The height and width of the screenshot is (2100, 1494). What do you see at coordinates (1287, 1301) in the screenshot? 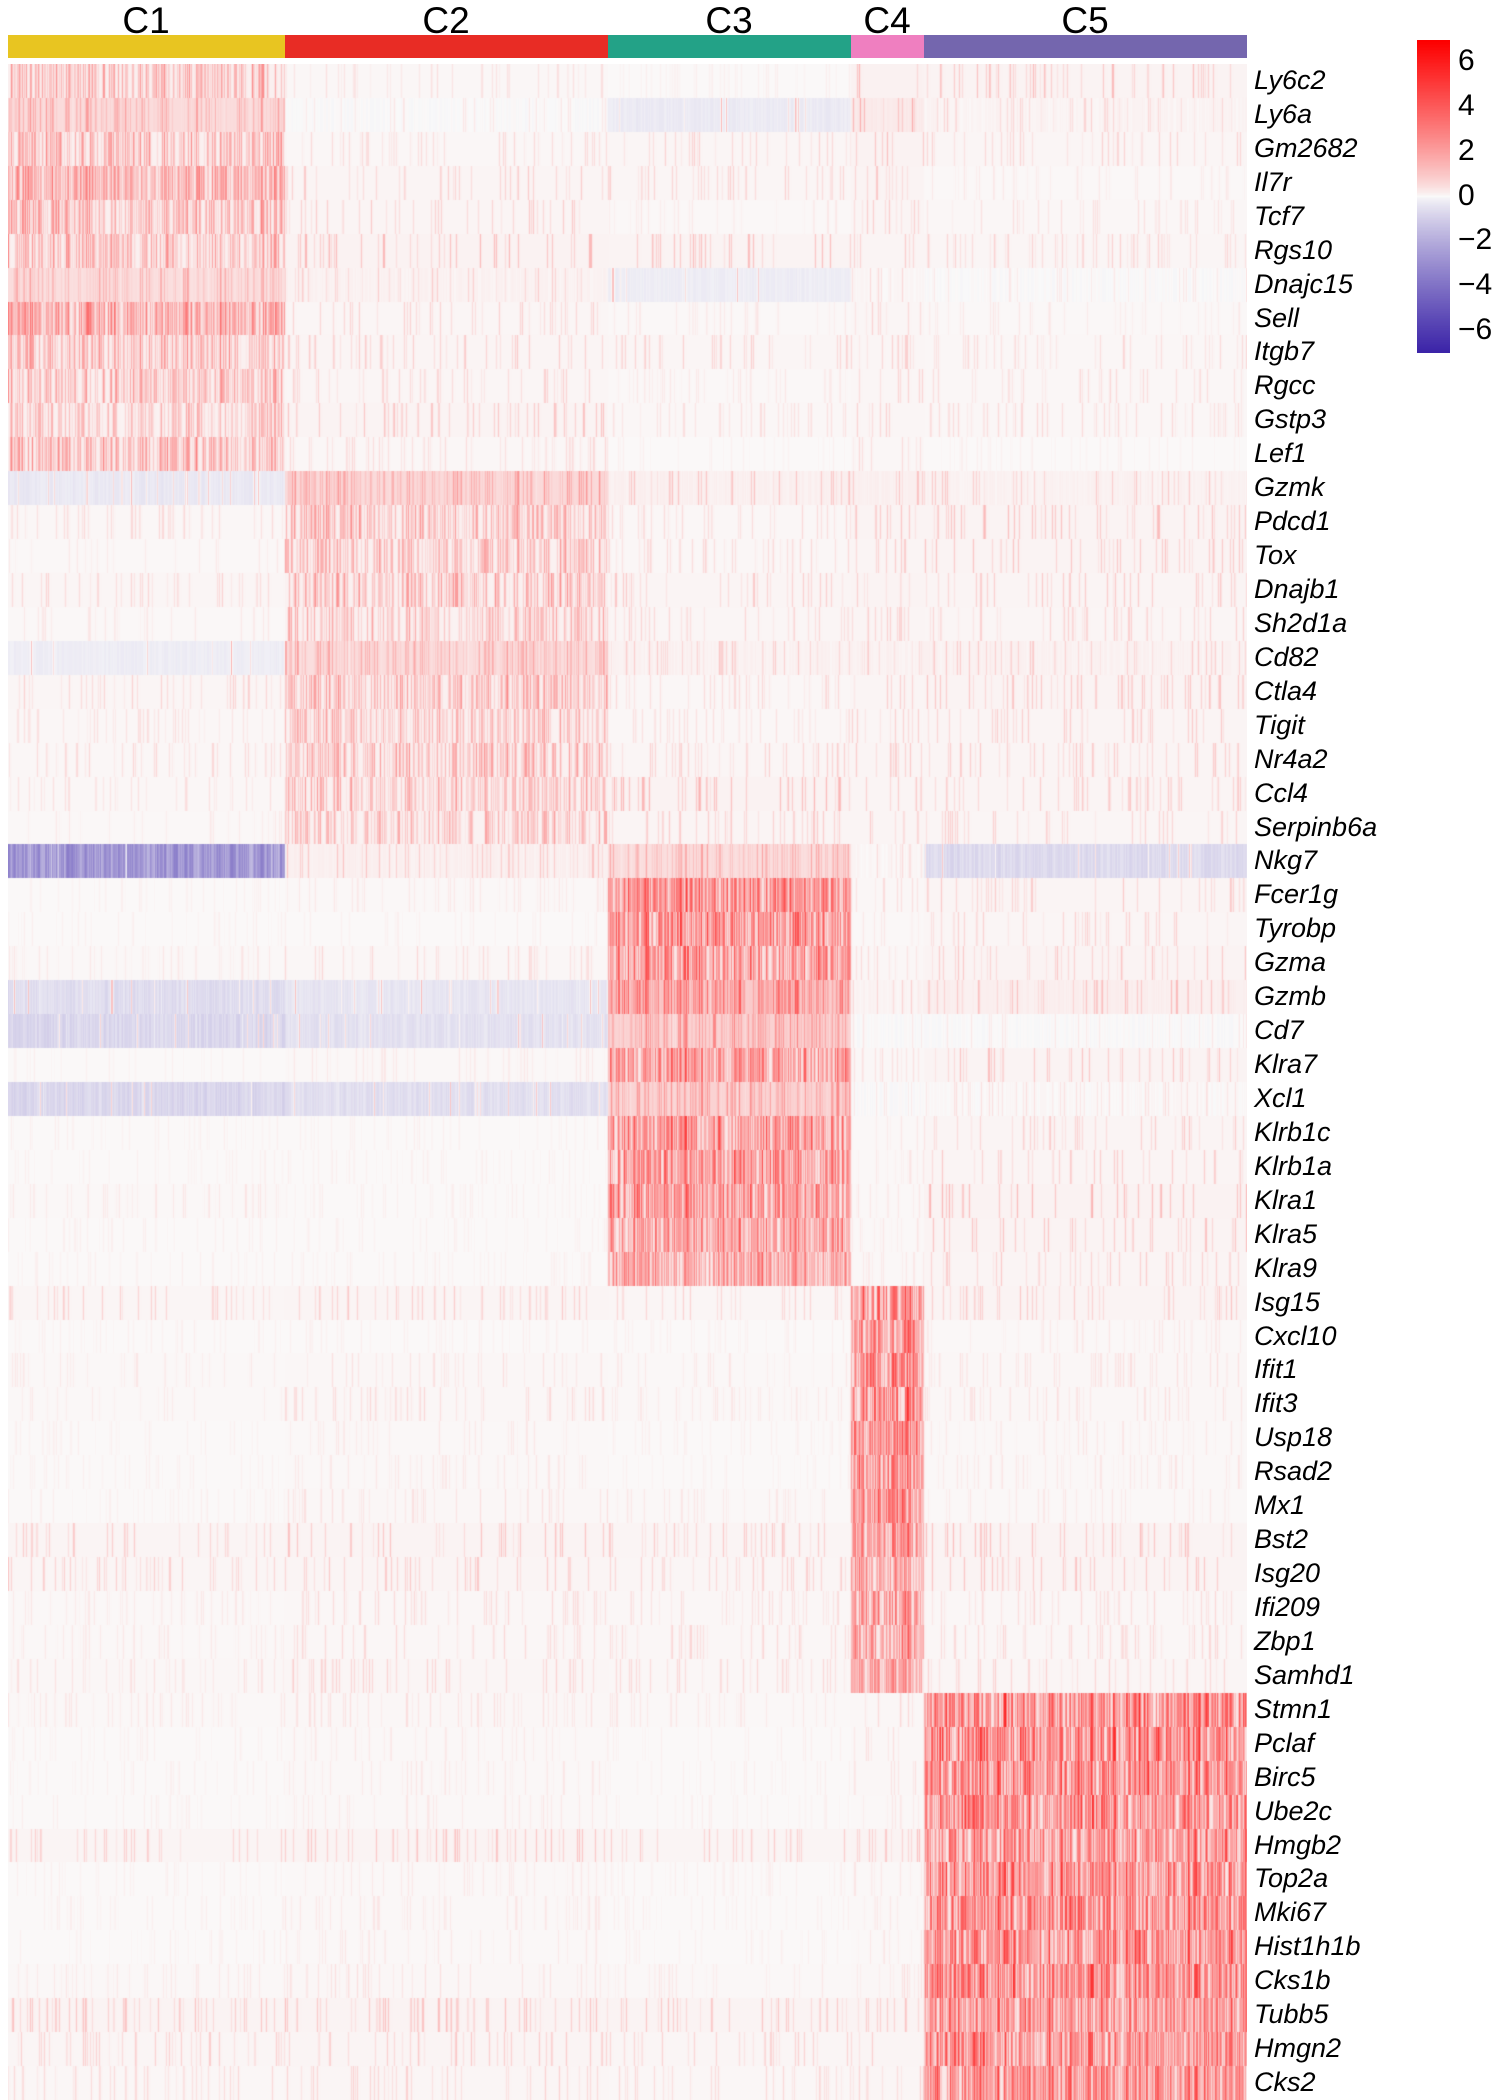
I see `gene-label-isg15: Isg15` at bounding box center [1287, 1301].